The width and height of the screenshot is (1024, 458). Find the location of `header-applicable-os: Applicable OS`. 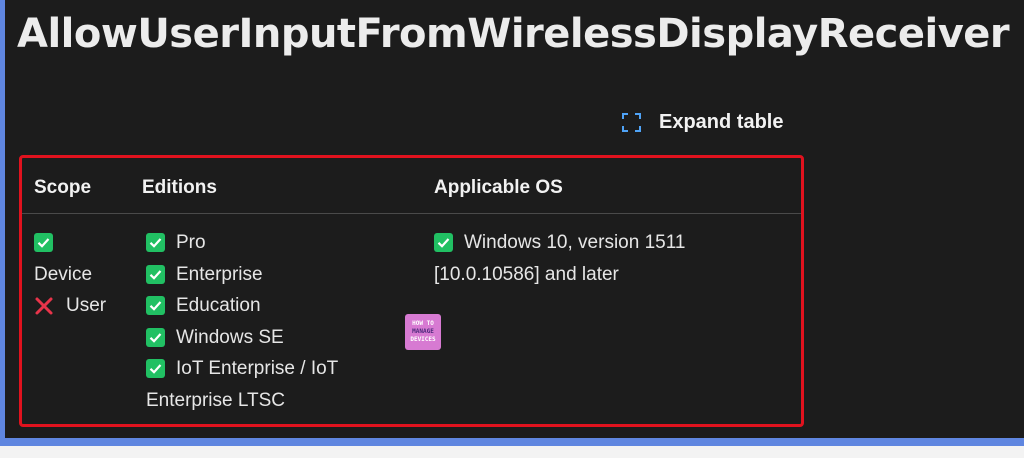

header-applicable-os: Applicable OS is located at coordinates (498, 187).